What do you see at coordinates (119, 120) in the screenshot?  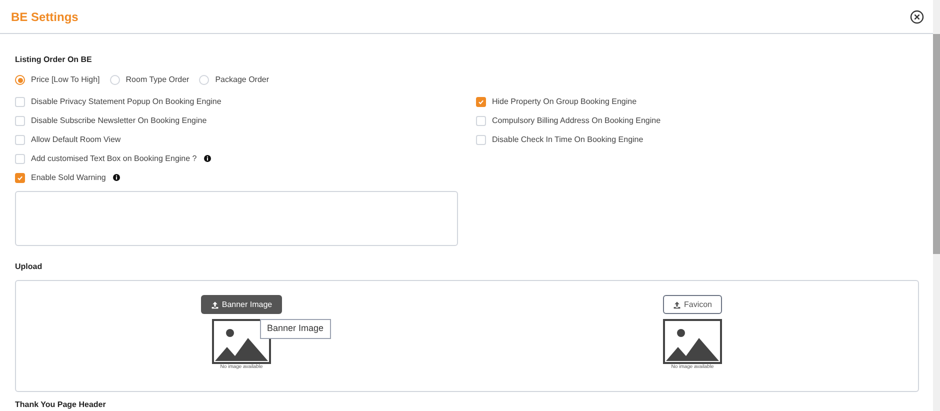 I see `checkbox-label: Disable Subscribe Newsletter On Booking Engine` at bounding box center [119, 120].